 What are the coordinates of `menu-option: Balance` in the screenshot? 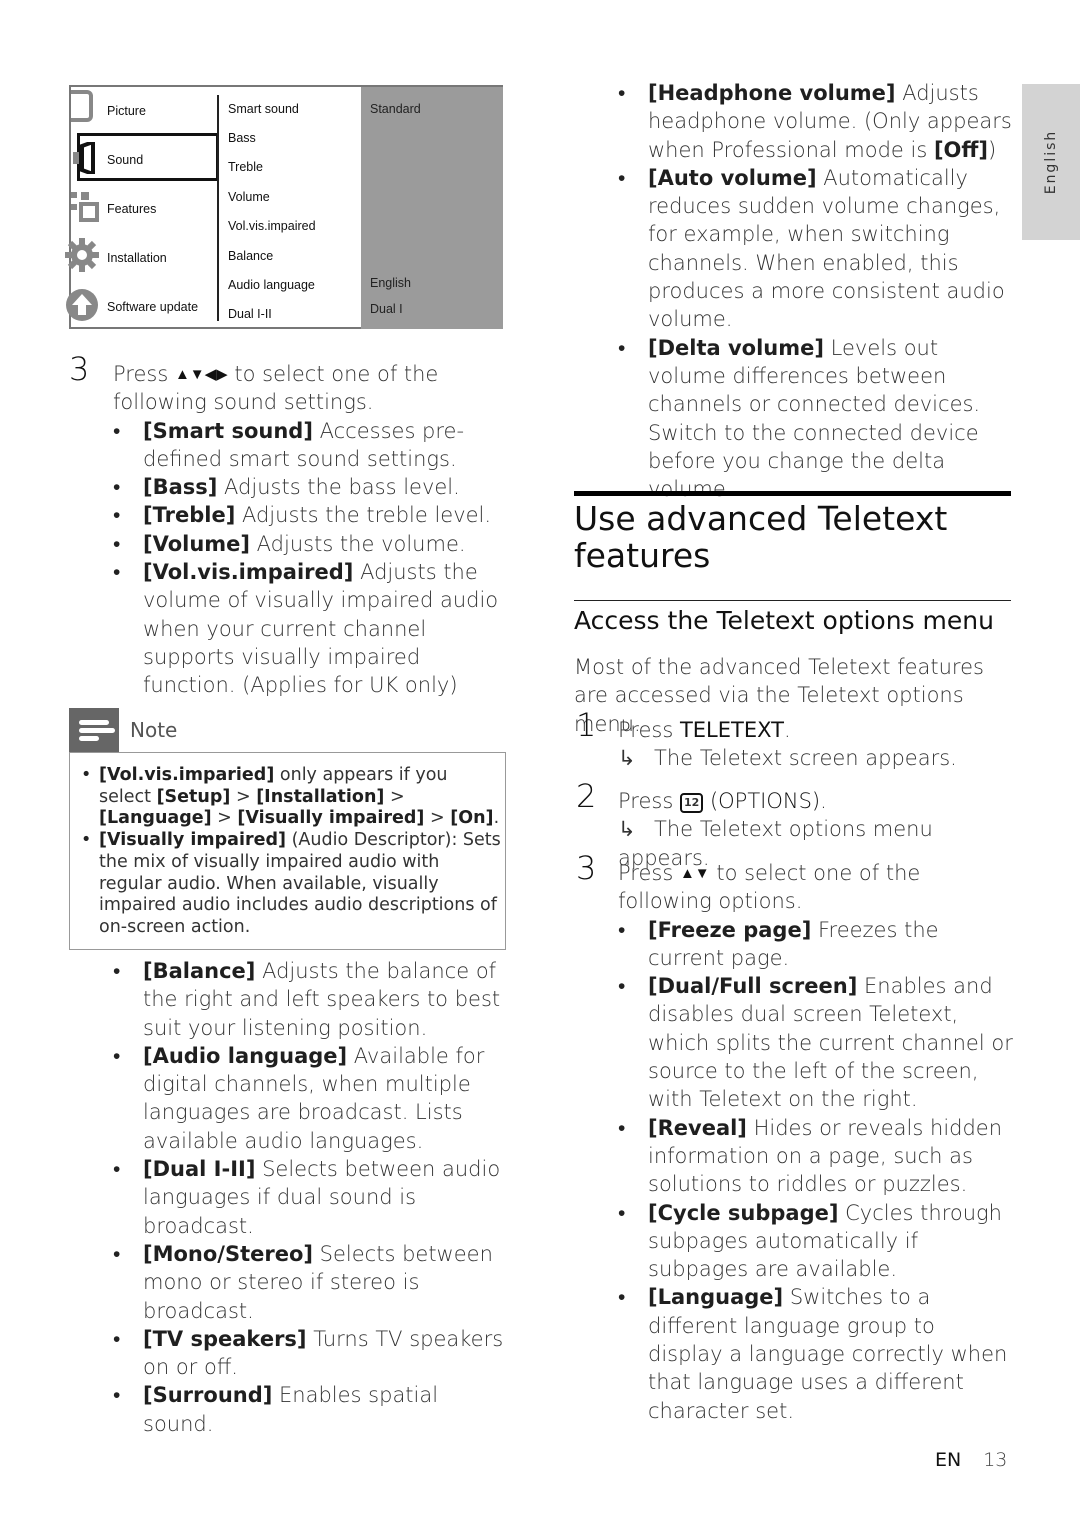 It's located at (250, 256).